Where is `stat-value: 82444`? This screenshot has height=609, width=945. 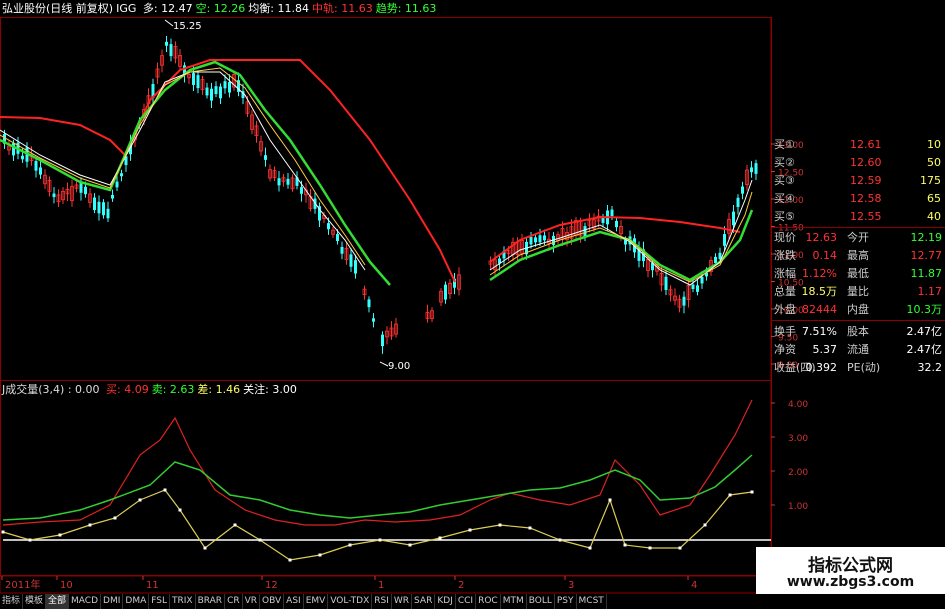 stat-value: 82444 is located at coordinates (819, 309).